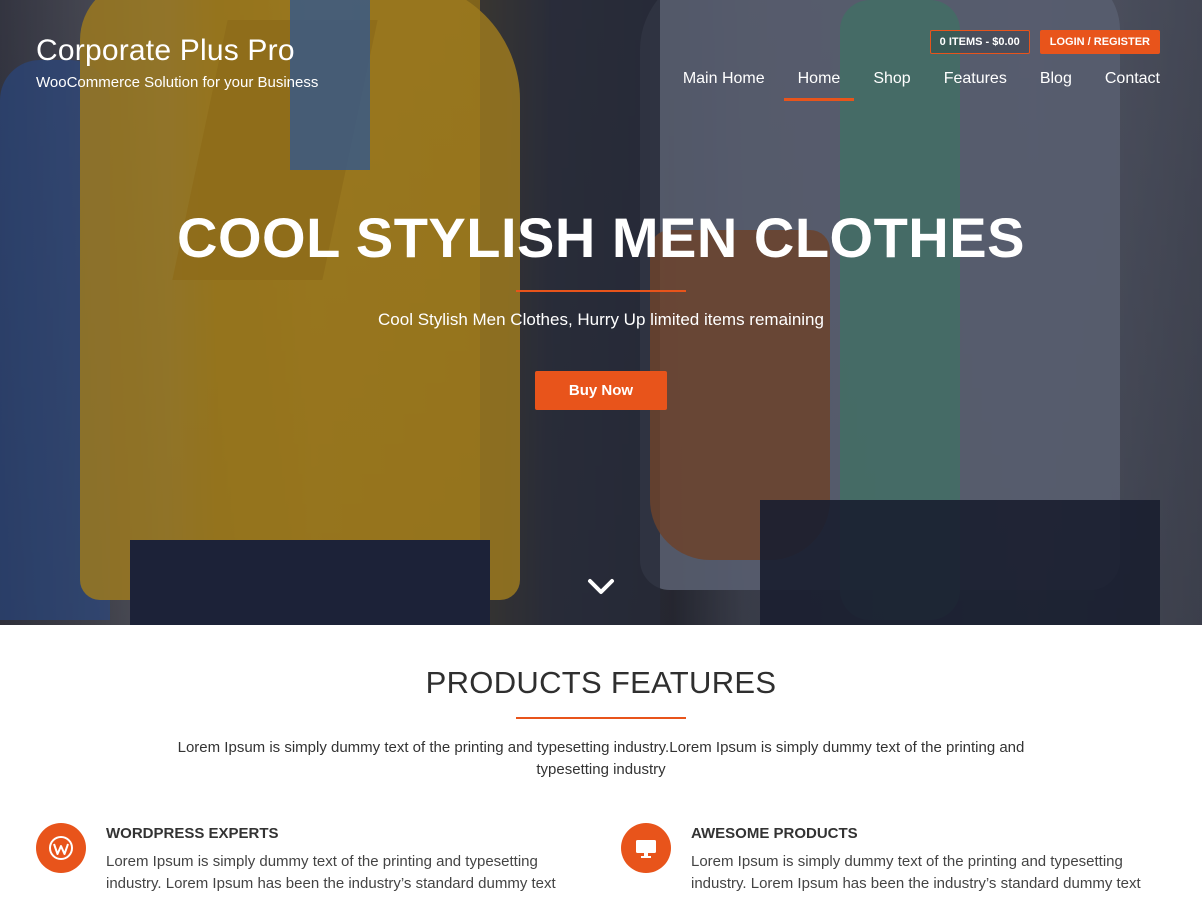 The width and height of the screenshot is (1202, 900). Describe the element at coordinates (724, 85) in the screenshot. I see `nav-item-main-home: Main Home` at that location.